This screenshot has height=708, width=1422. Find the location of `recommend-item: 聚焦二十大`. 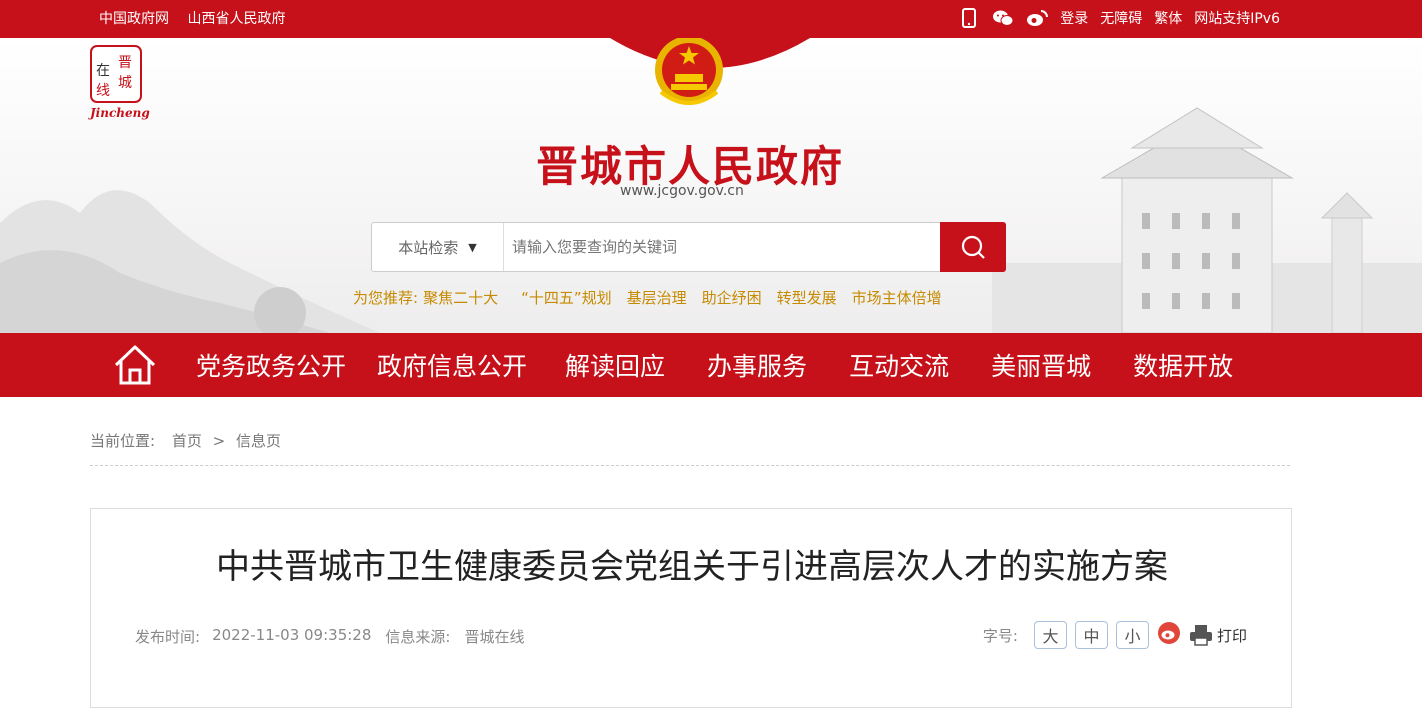

recommend-item: 聚焦二十大 is located at coordinates (460, 297).